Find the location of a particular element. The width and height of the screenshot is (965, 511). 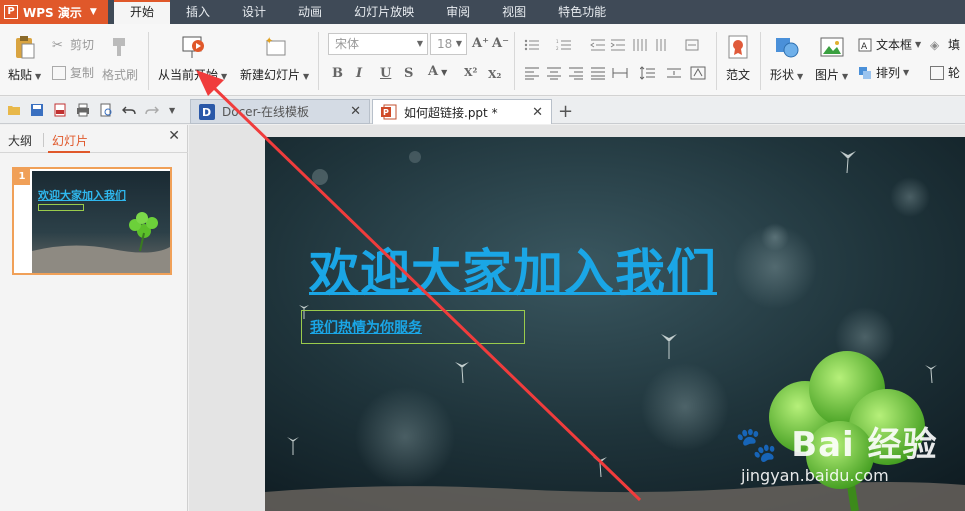

strikethrough-icon: S is located at coordinates (408, 73).